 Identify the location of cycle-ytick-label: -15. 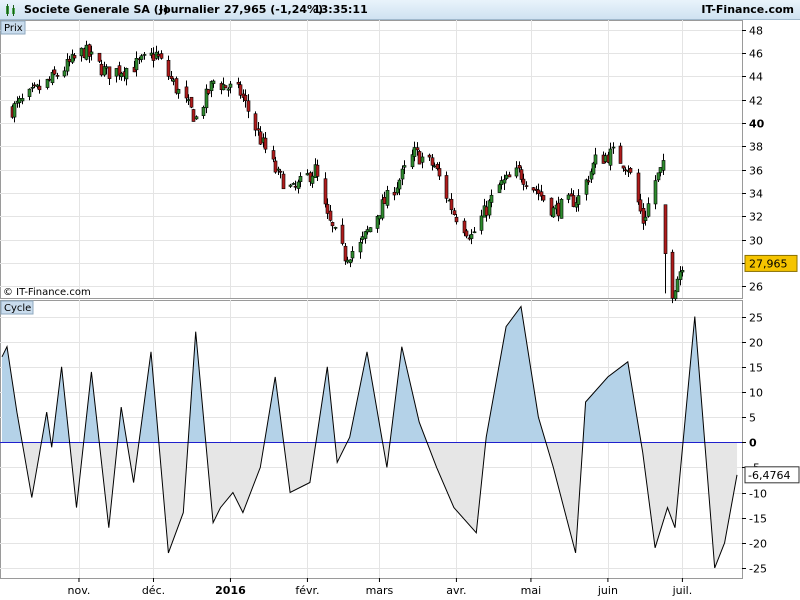
(758, 519).